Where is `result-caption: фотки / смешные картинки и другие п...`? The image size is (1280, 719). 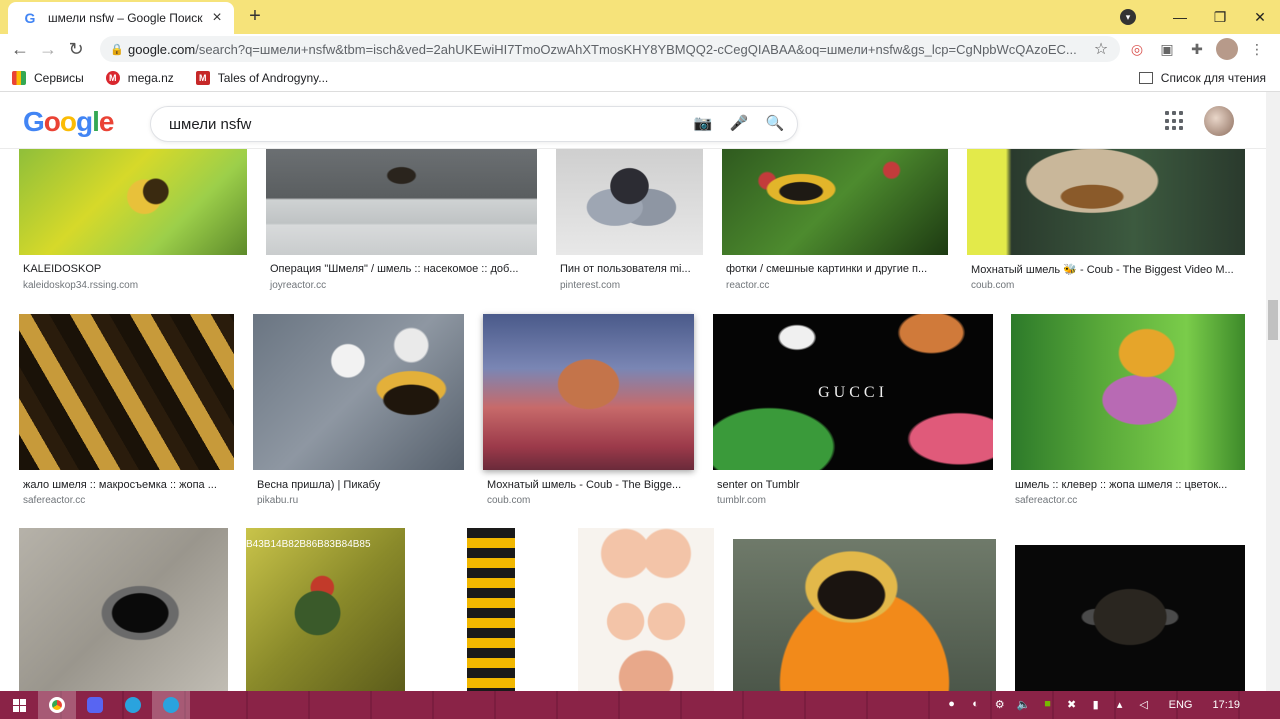 result-caption: фотки / смешные картинки и другие п... is located at coordinates (836, 269).